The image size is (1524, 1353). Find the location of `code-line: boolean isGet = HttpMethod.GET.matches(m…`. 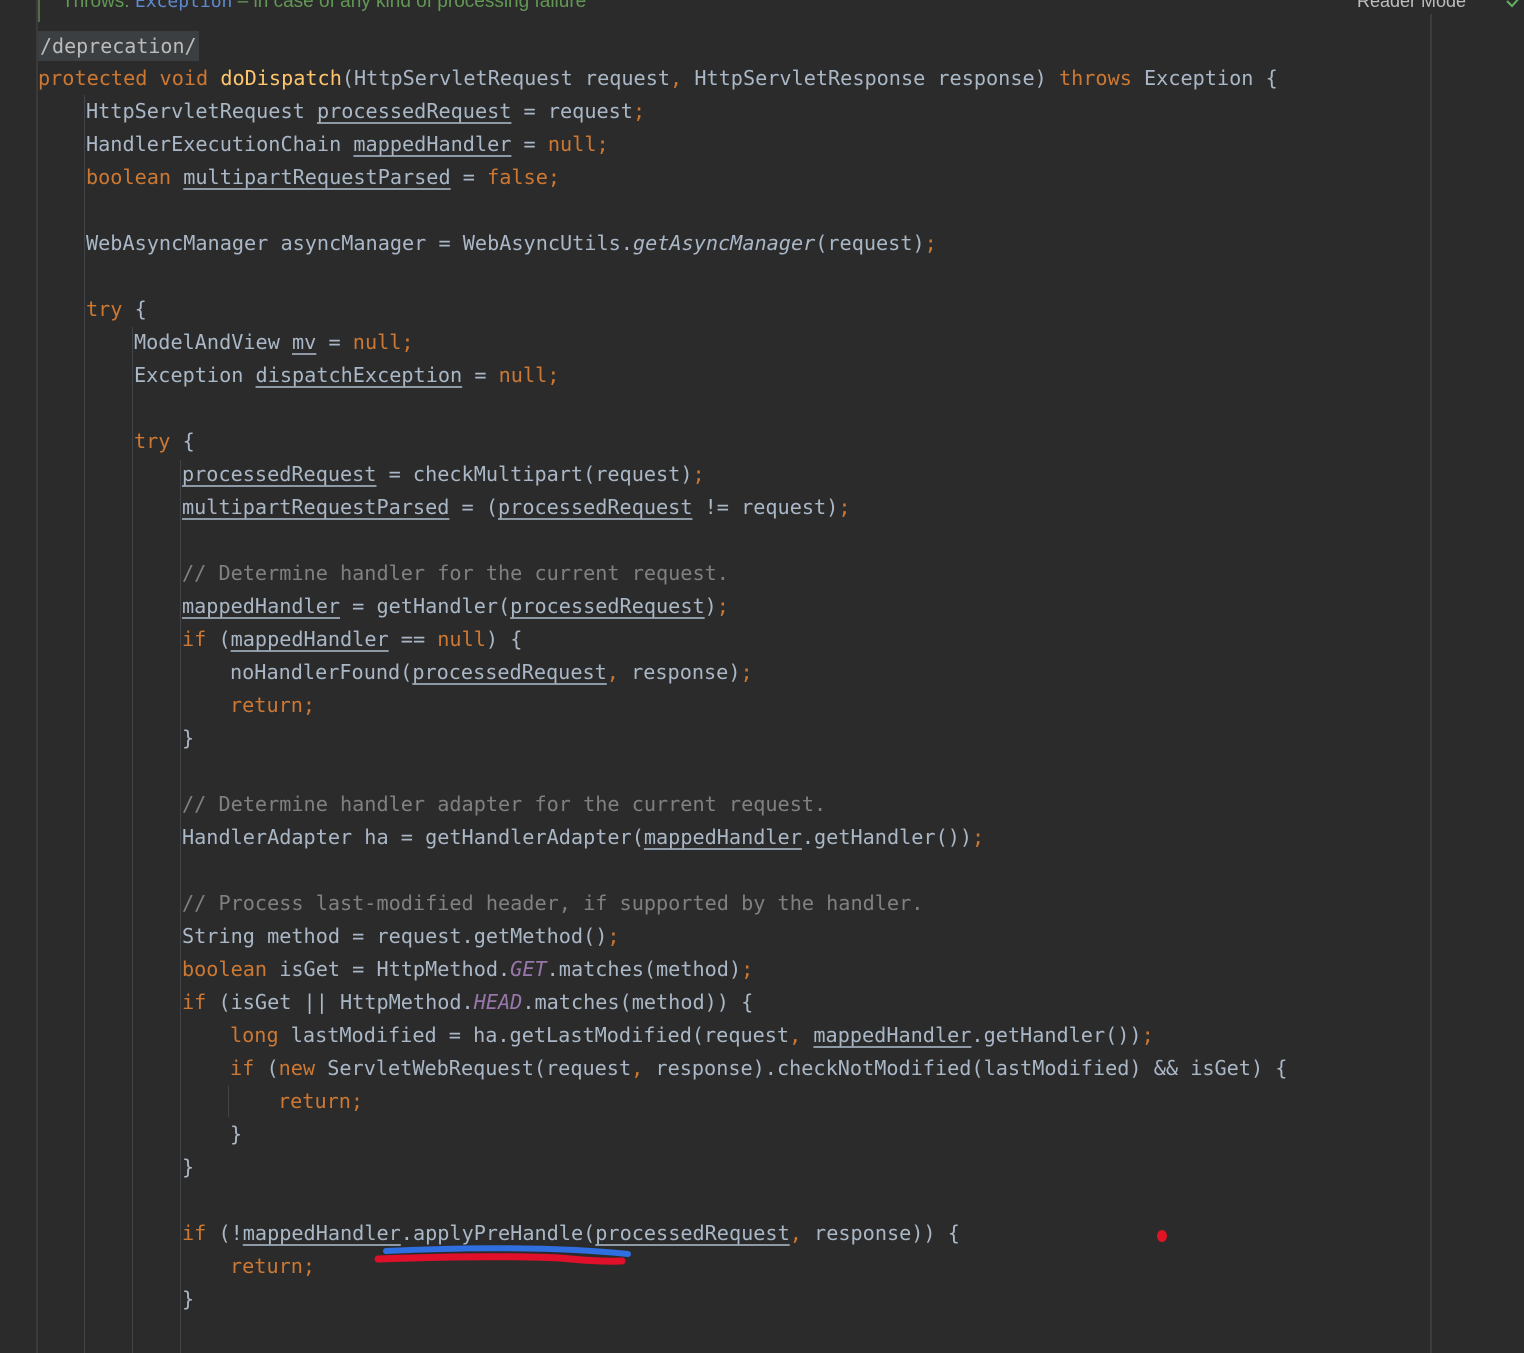

code-line: boolean isGet = HttpMethod.GET.matches(m… is located at coordinates (467, 969).